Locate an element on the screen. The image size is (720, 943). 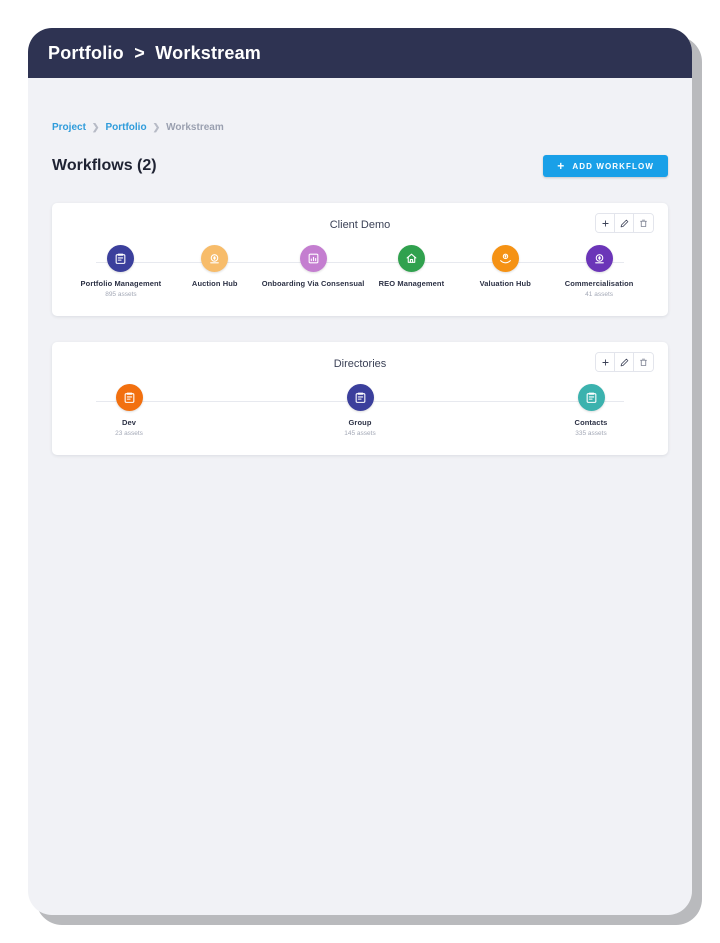
workflow-node: Onboarding Via Consensual is located at coordinates (313, 271).